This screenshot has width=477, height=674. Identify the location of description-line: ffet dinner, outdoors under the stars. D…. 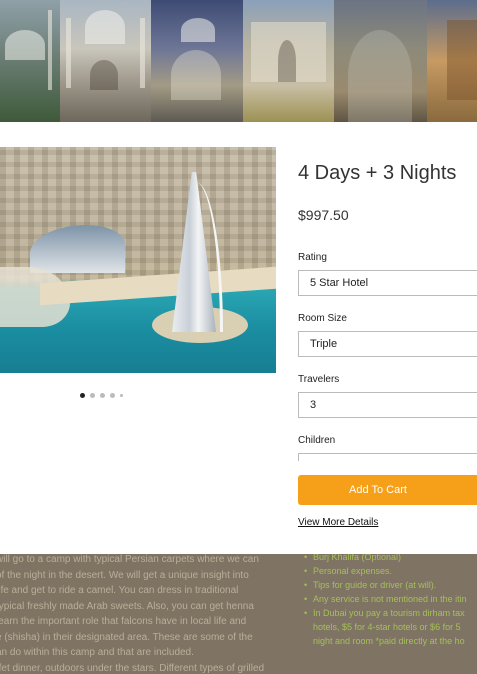
(132, 668).